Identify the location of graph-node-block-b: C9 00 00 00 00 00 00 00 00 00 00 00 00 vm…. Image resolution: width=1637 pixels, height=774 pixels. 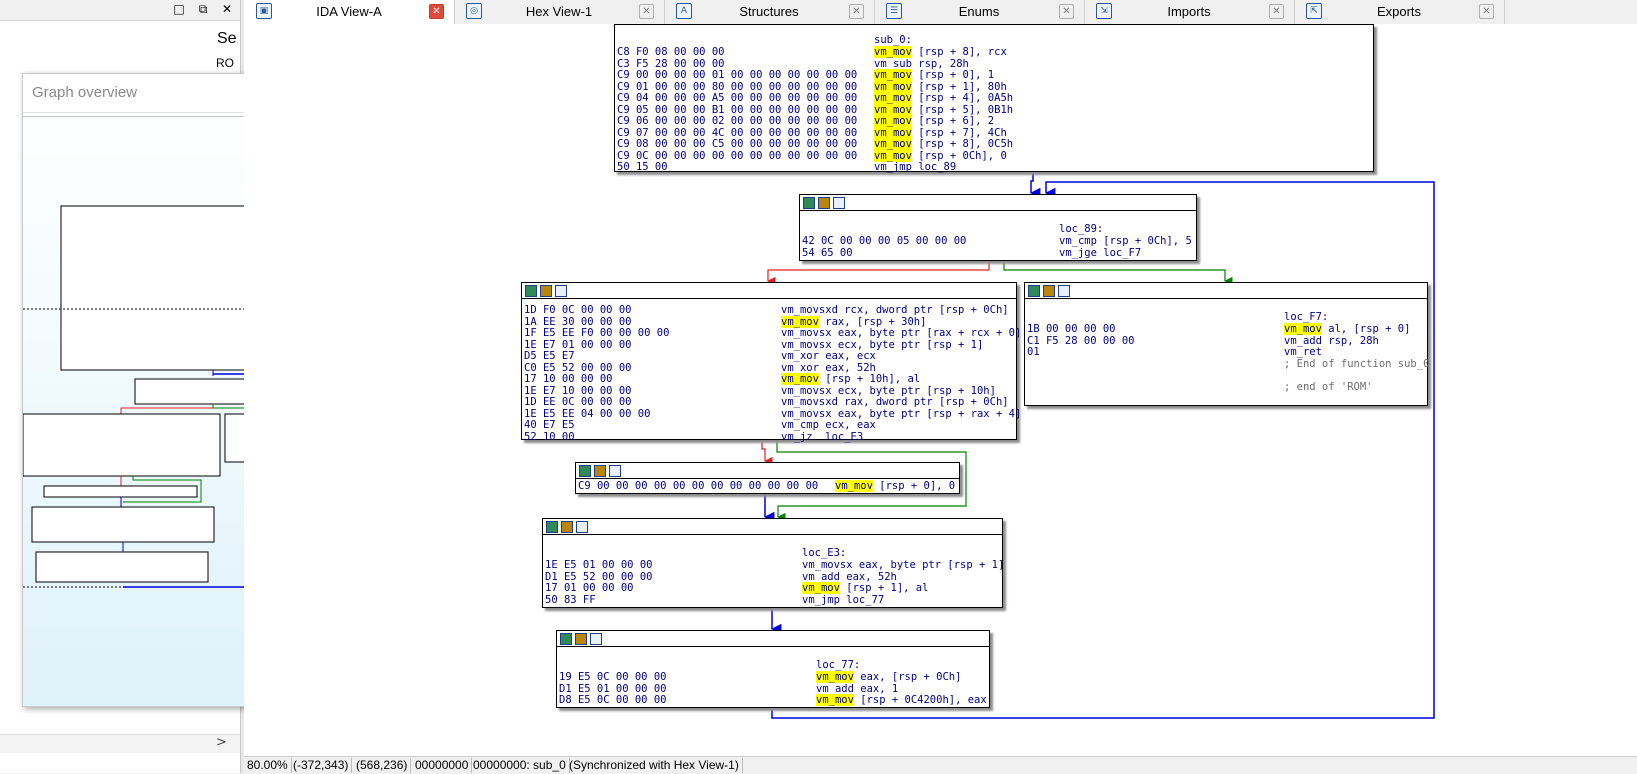
(767, 478).